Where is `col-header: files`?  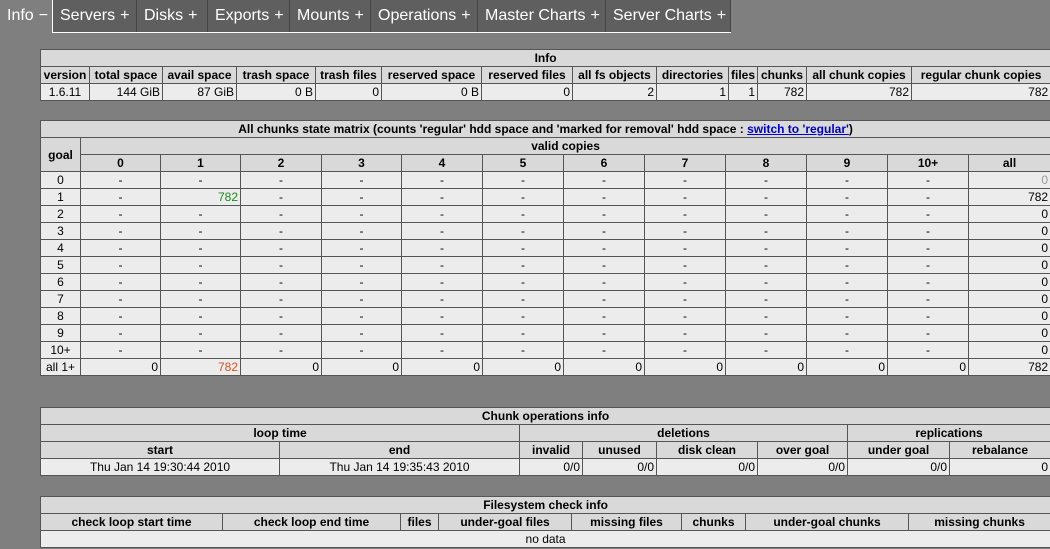 col-header: files is located at coordinates (419, 522).